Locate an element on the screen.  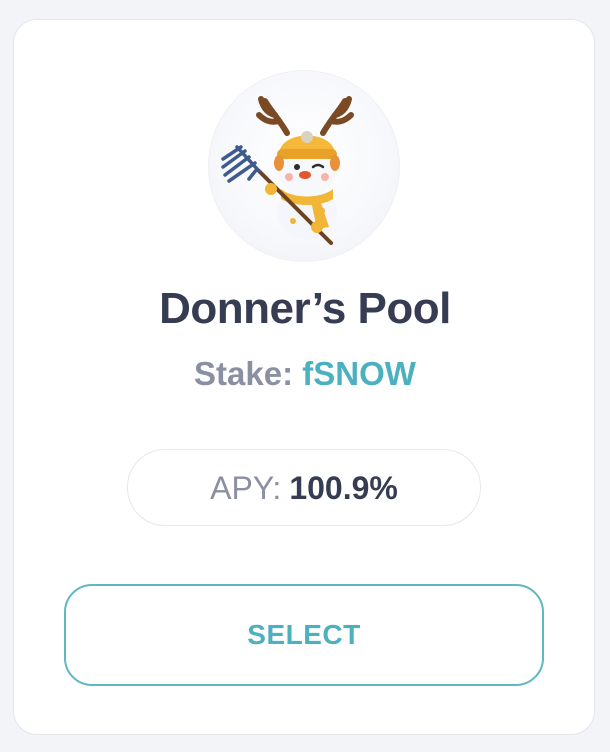
pool-avatar is located at coordinates (304, 166).